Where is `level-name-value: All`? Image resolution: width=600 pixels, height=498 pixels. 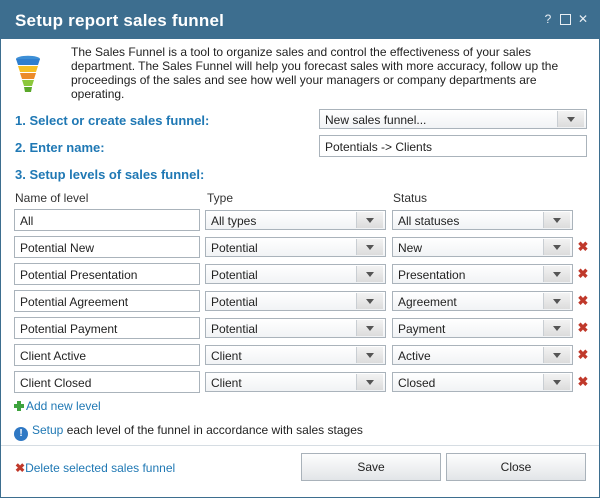 level-name-value: All is located at coordinates (27, 221).